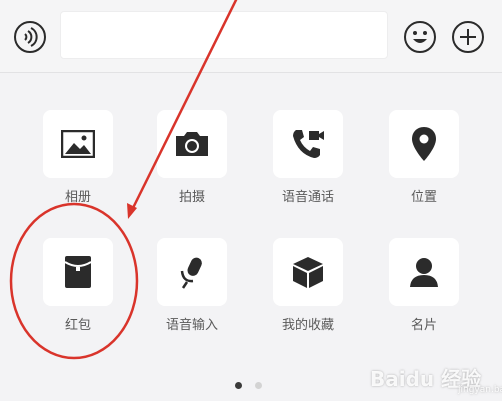 Image resolution: width=502 pixels, height=401 pixels. I want to click on page-dot-active, so click(238, 385).